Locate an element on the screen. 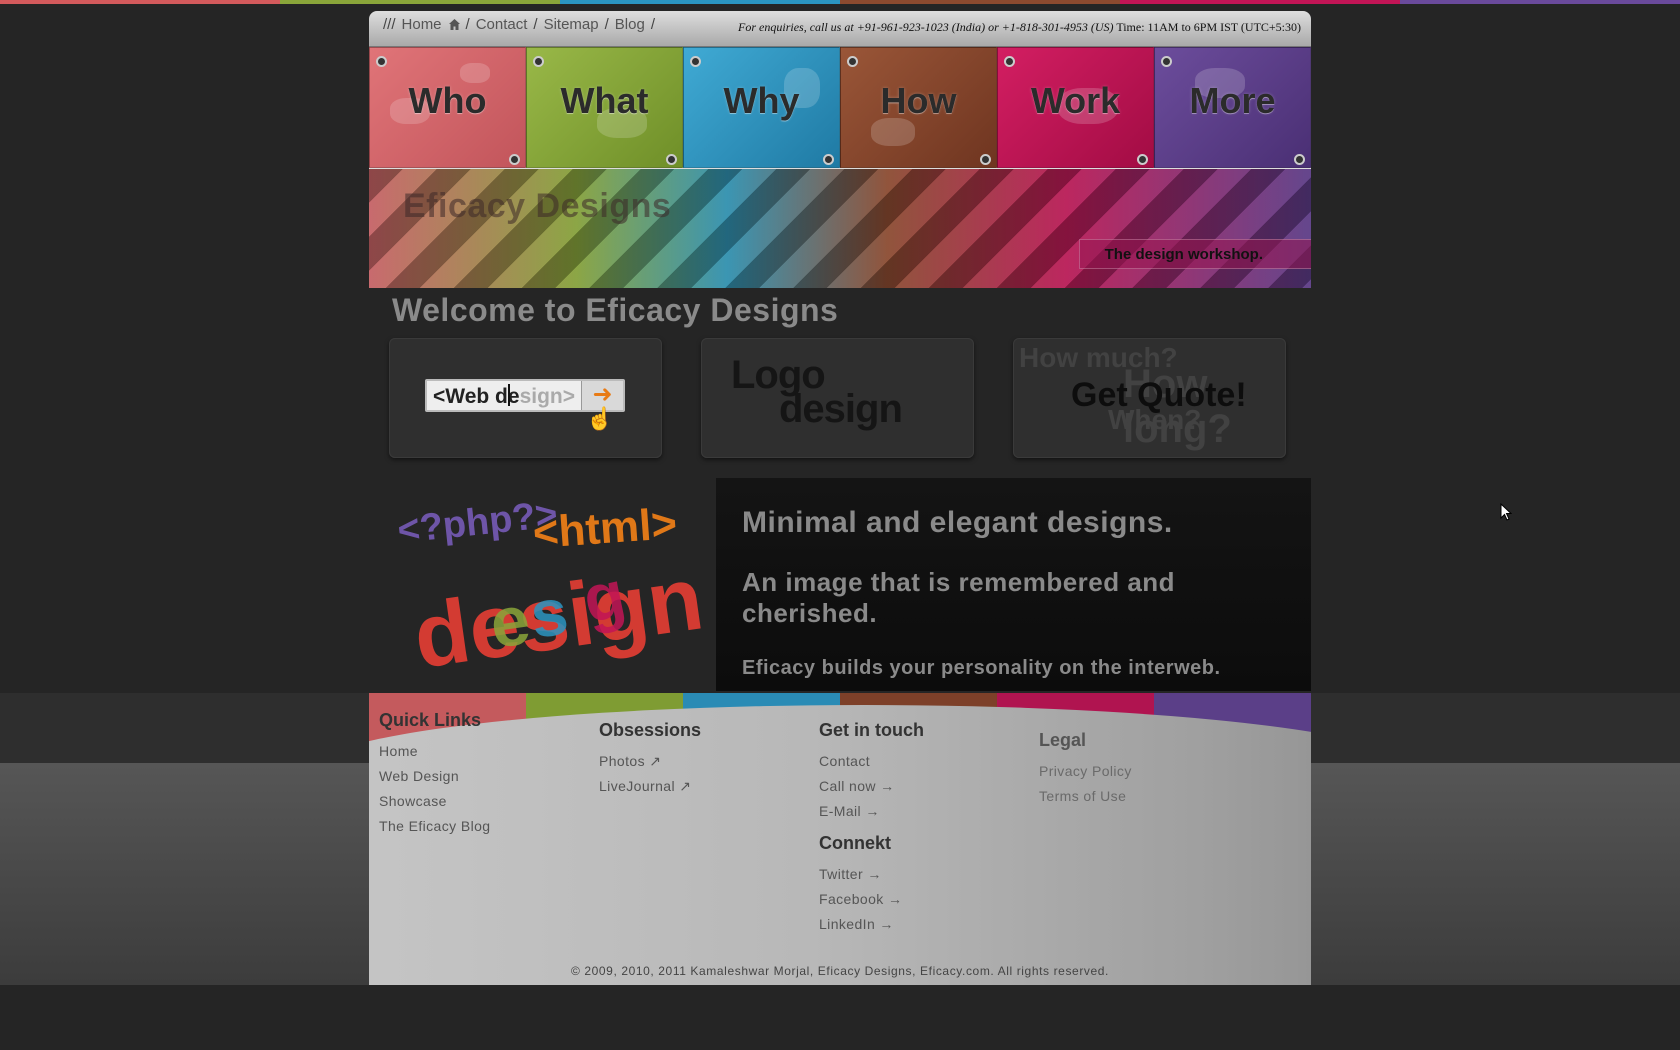  footer-heading: Quick Links is located at coordinates (430, 720).